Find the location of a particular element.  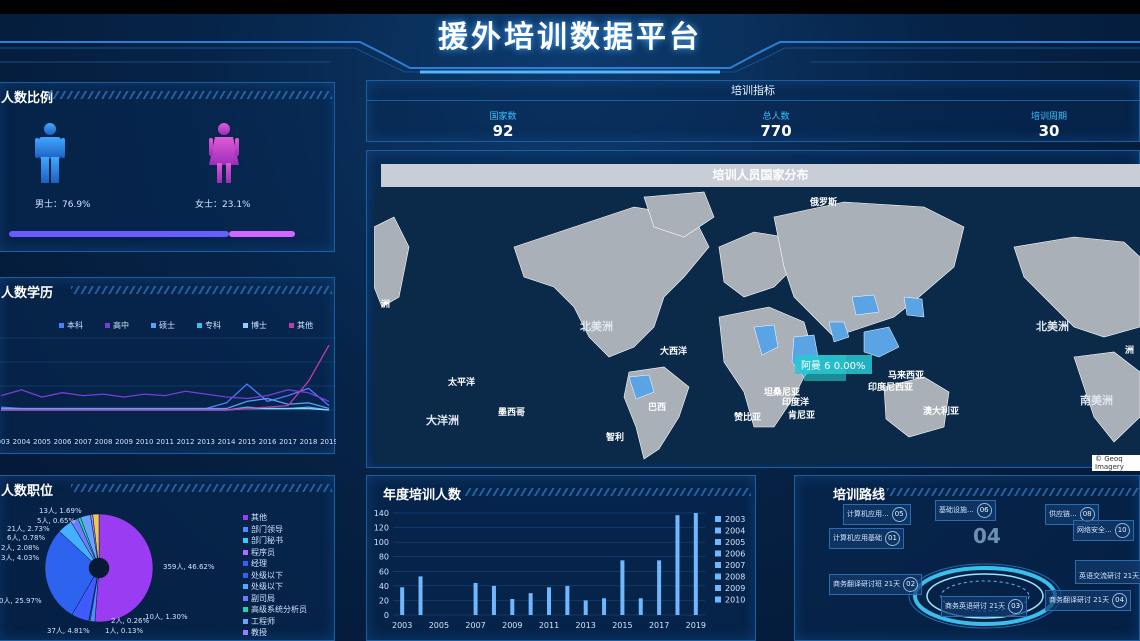

map-label-left-partial: 洲 is located at coordinates (386, 305).